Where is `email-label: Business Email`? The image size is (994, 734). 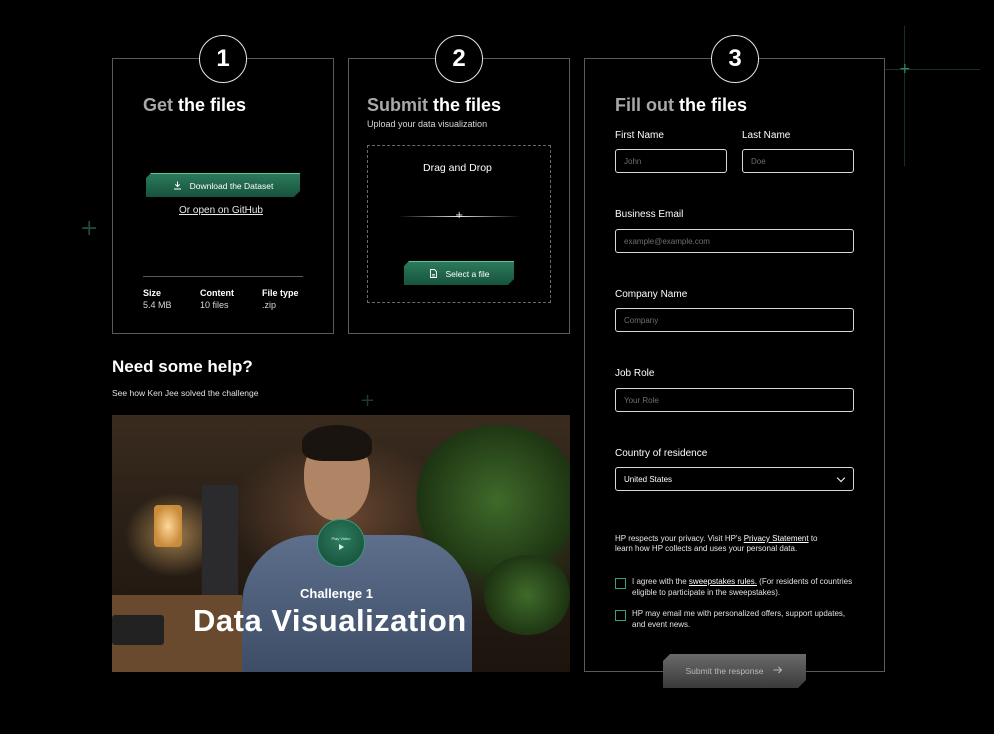 email-label: Business Email is located at coordinates (649, 214).